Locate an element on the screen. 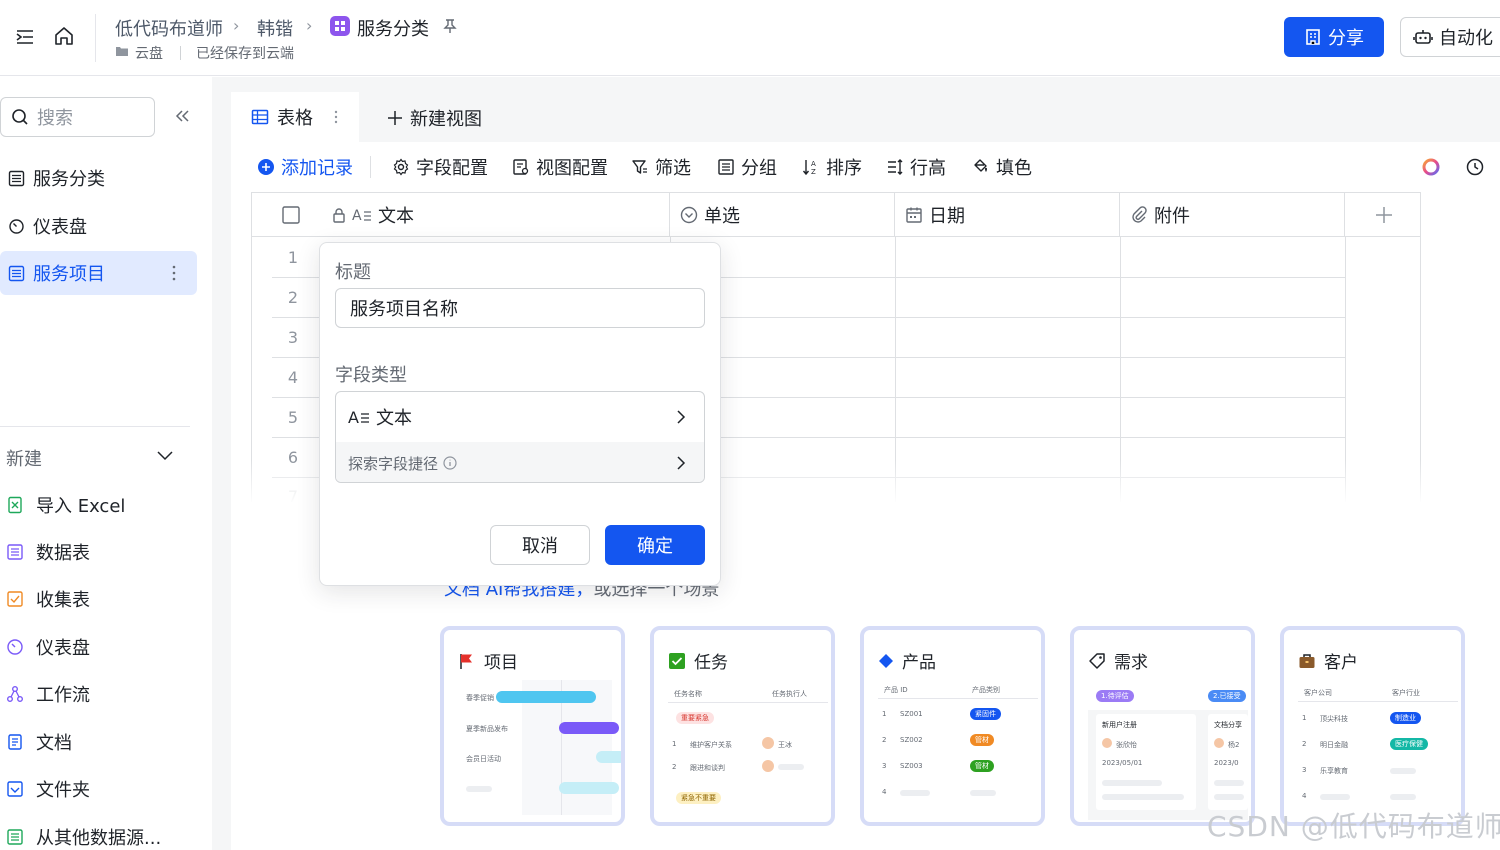 The height and width of the screenshot is (850, 1500). history-icon is located at coordinates (1475, 167).